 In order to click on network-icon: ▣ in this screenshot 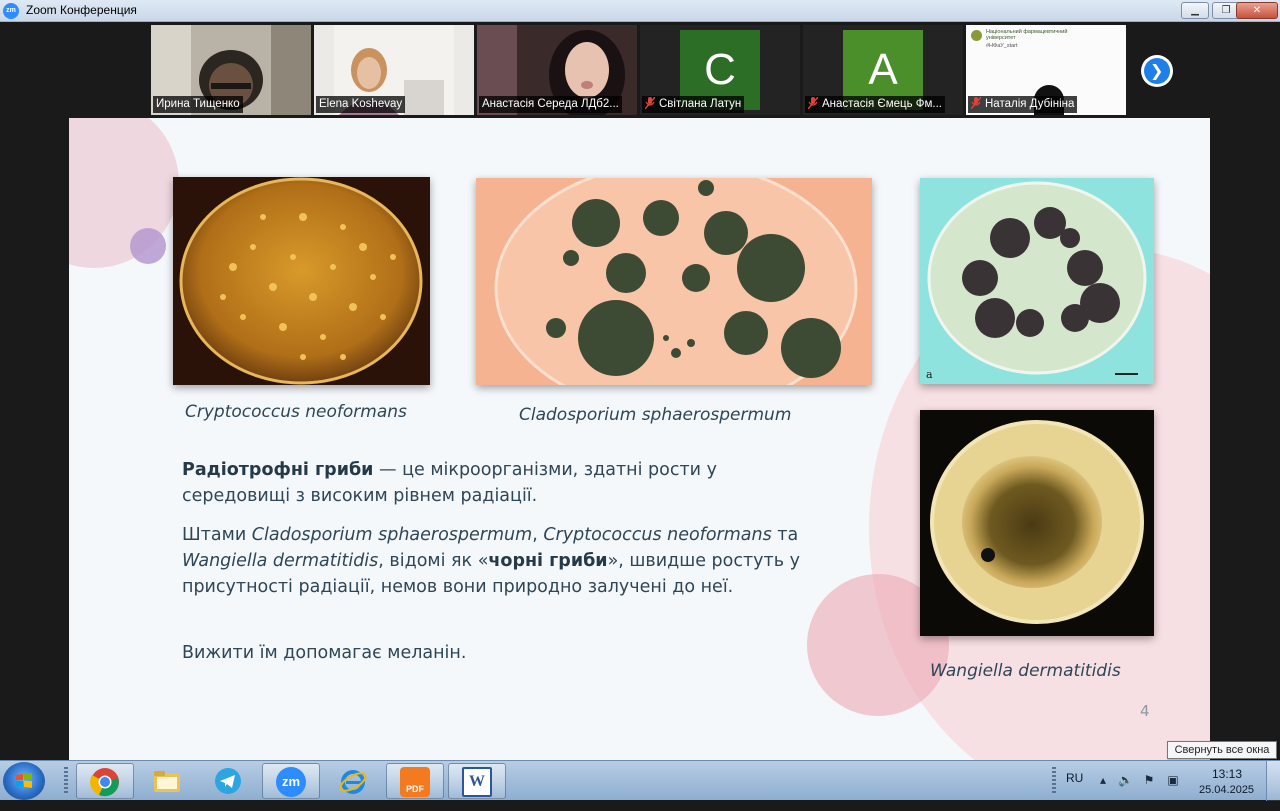, I will do `click(1173, 780)`.